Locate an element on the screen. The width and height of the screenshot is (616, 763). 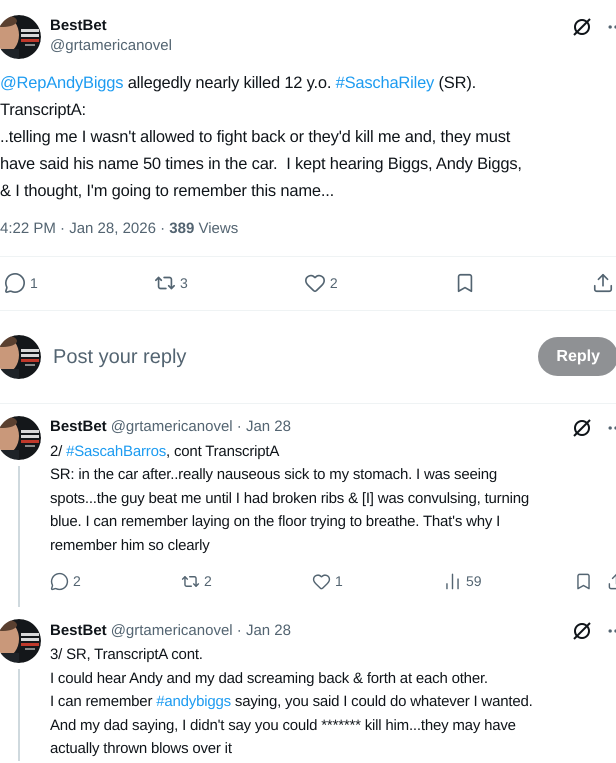
post-text: 3/ SR, TranscriptA cont. I could hear Andy and my dad screaming back & forth at each other. I can remember #andybiggs saying, you said I could do whatever I wanted. And my dad saying, I didn't say you could ******* kill him...they may have actually thrown blows over it is located at coordinates (292, 702).